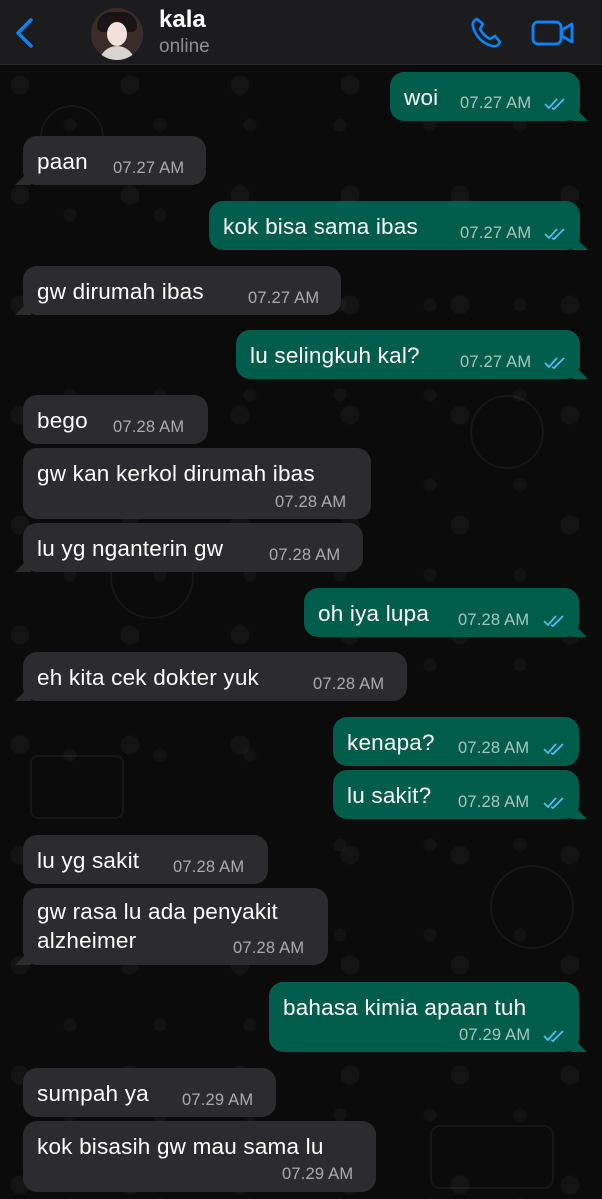  I want to click on message-outgoing: bahasa kimia apaan tuh 07.29 AM, so click(428, 1017).